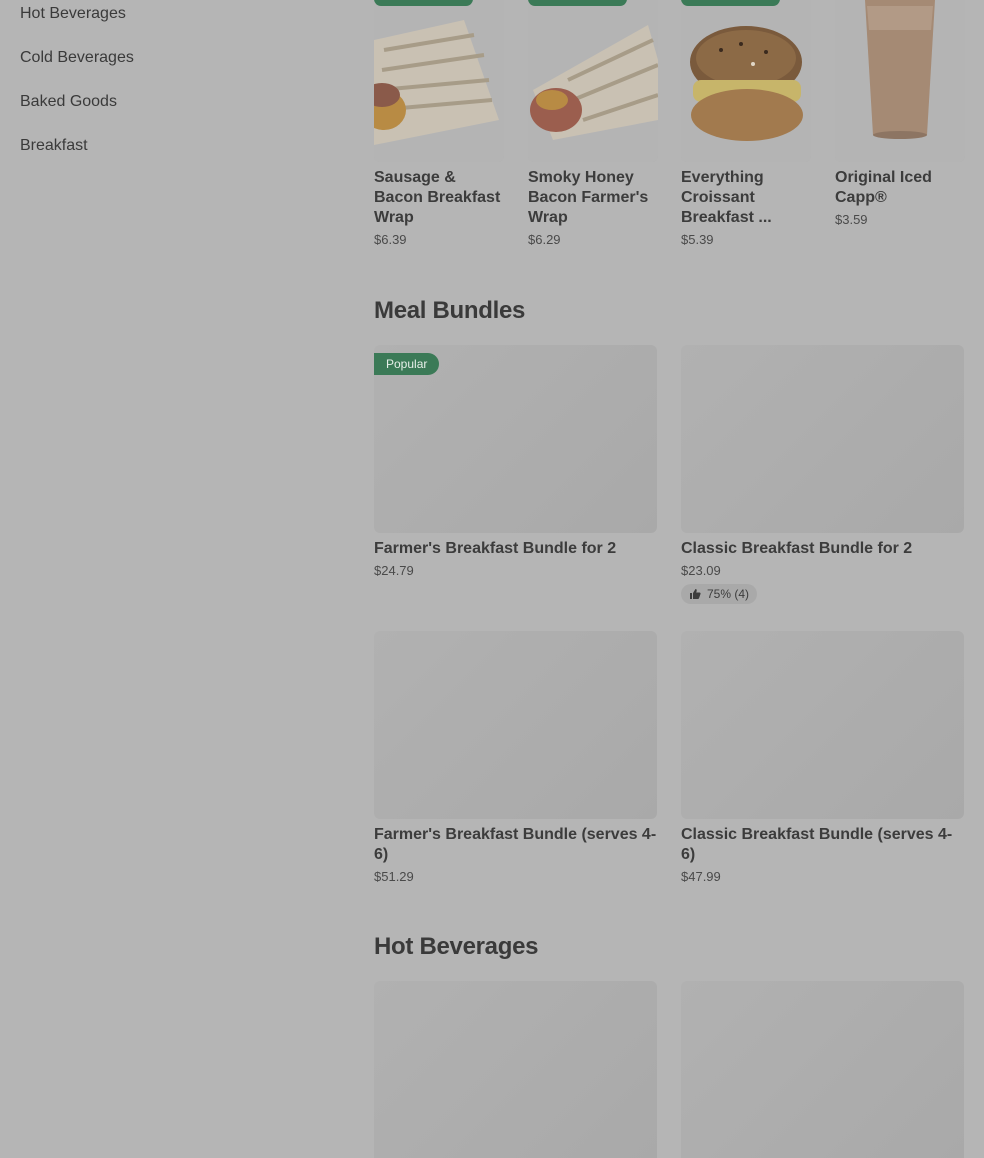  What do you see at coordinates (797, 548) in the screenshot?
I see `item-name: Classic Breakfast Bundle for 2` at bounding box center [797, 548].